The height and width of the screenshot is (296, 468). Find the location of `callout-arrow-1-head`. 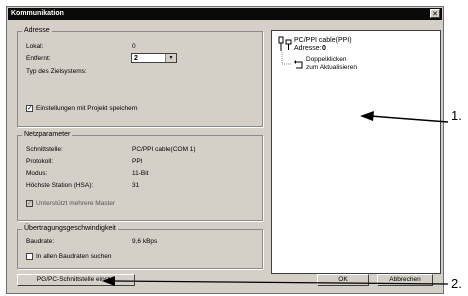

callout-arrow-1-head is located at coordinates (367, 116).